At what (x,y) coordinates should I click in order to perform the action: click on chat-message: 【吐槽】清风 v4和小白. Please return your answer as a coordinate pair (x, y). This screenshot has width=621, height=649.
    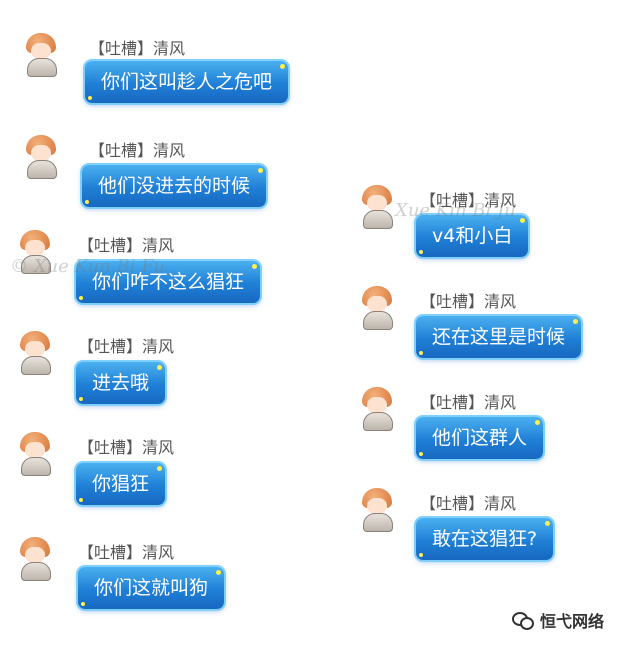
    Looking at the image, I should click on (478, 225).